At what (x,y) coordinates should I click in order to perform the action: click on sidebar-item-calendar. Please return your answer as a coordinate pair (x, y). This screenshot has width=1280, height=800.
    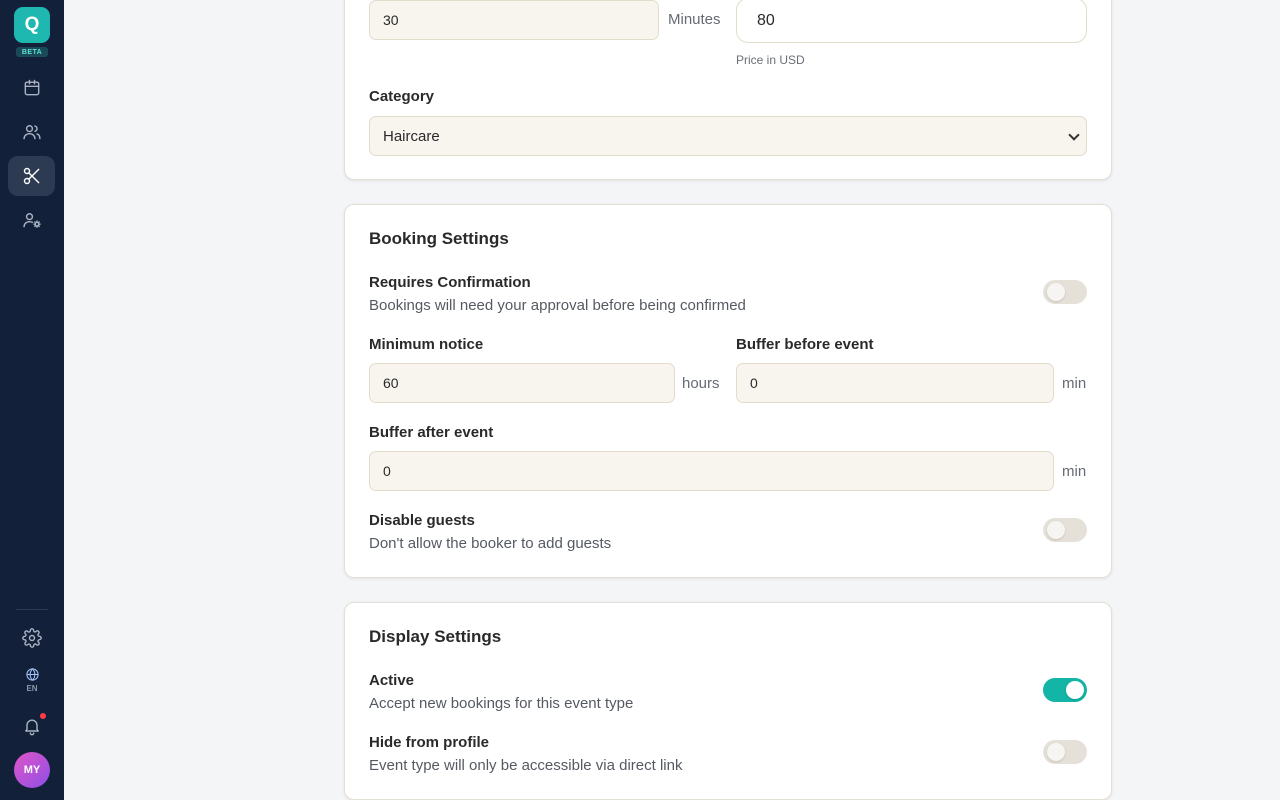
    Looking at the image, I should click on (31, 88).